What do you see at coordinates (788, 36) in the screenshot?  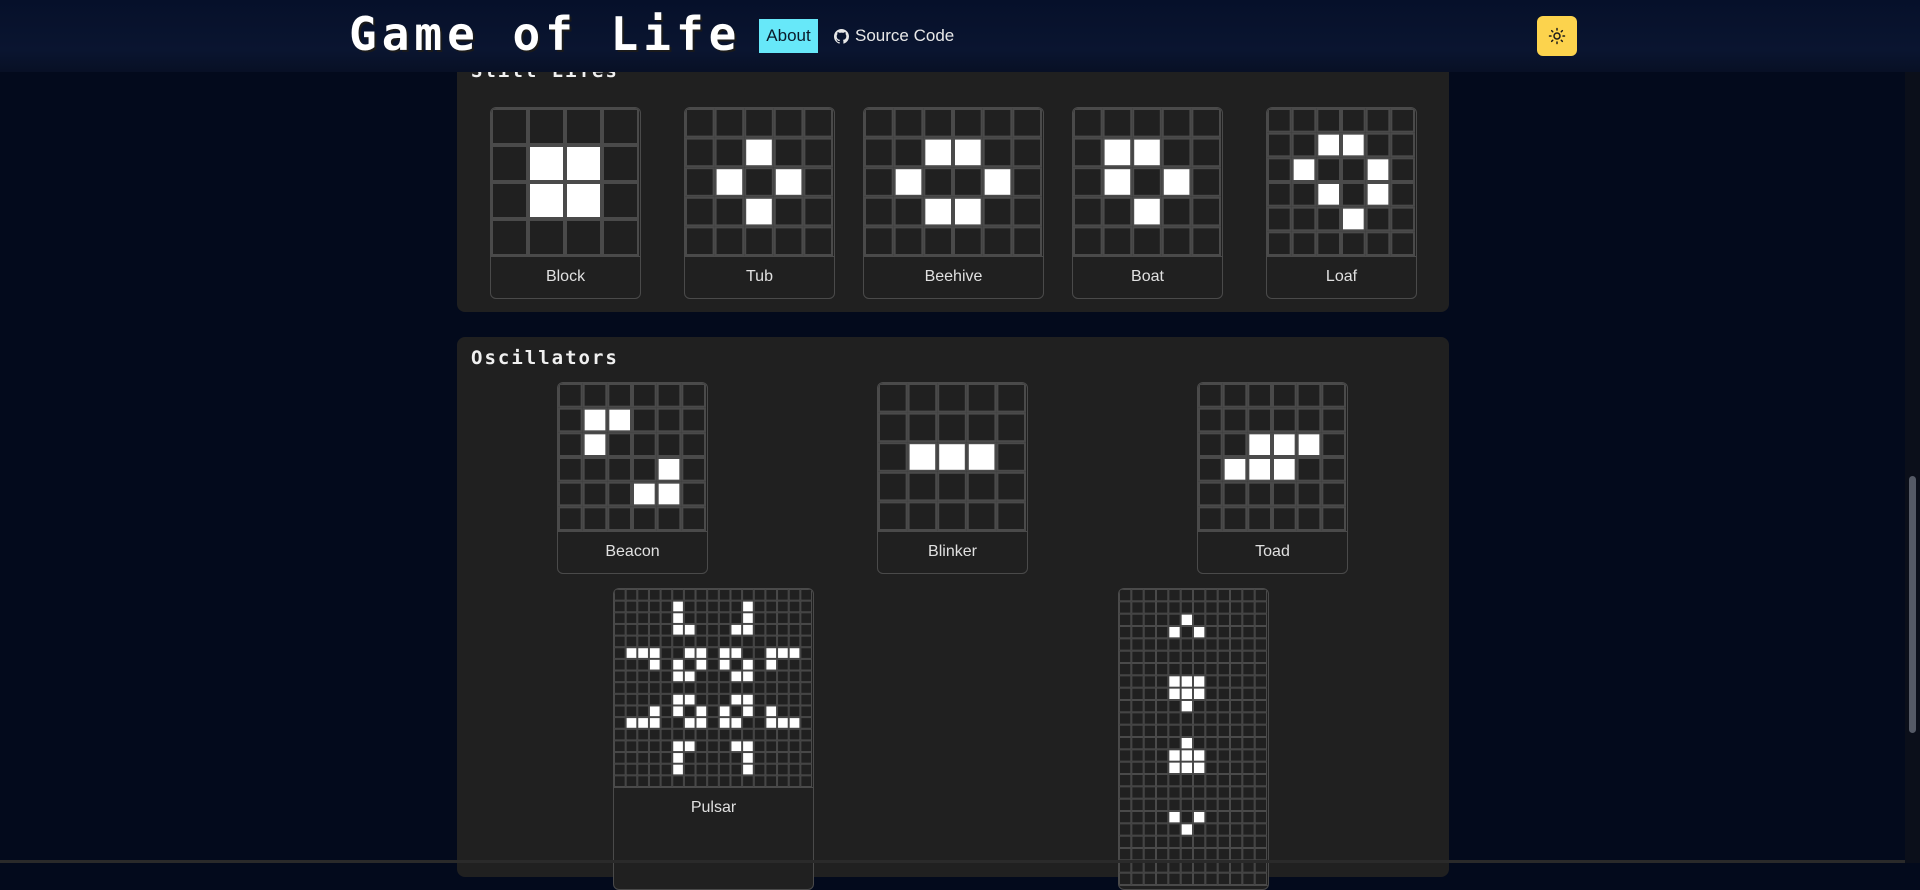 I see `nav-about-link: About` at bounding box center [788, 36].